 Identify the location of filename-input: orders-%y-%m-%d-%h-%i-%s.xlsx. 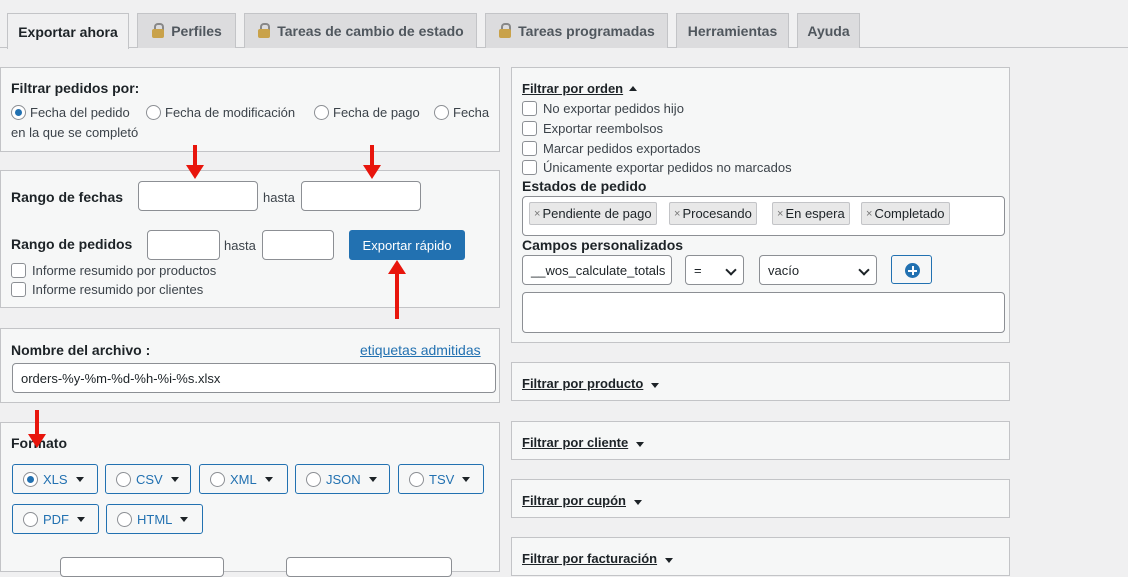
(254, 378).